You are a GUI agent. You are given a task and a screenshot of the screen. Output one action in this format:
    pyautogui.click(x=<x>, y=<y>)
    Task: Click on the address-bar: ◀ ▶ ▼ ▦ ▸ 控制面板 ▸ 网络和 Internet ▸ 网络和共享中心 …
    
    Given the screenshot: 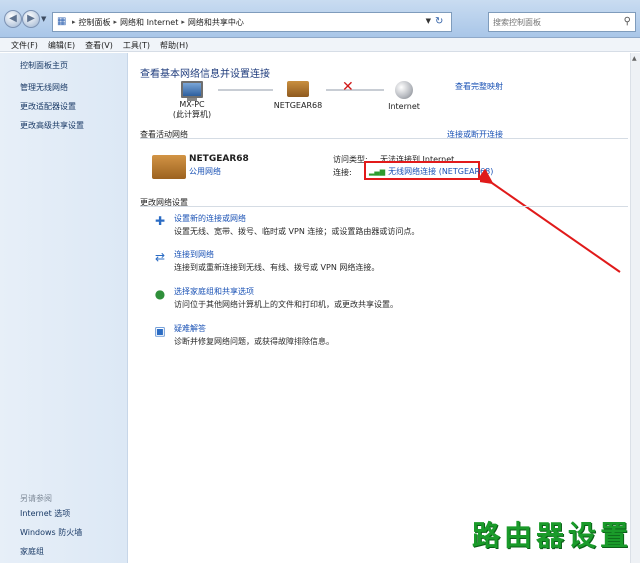 What is the action you would take?
    pyautogui.click(x=320, y=19)
    